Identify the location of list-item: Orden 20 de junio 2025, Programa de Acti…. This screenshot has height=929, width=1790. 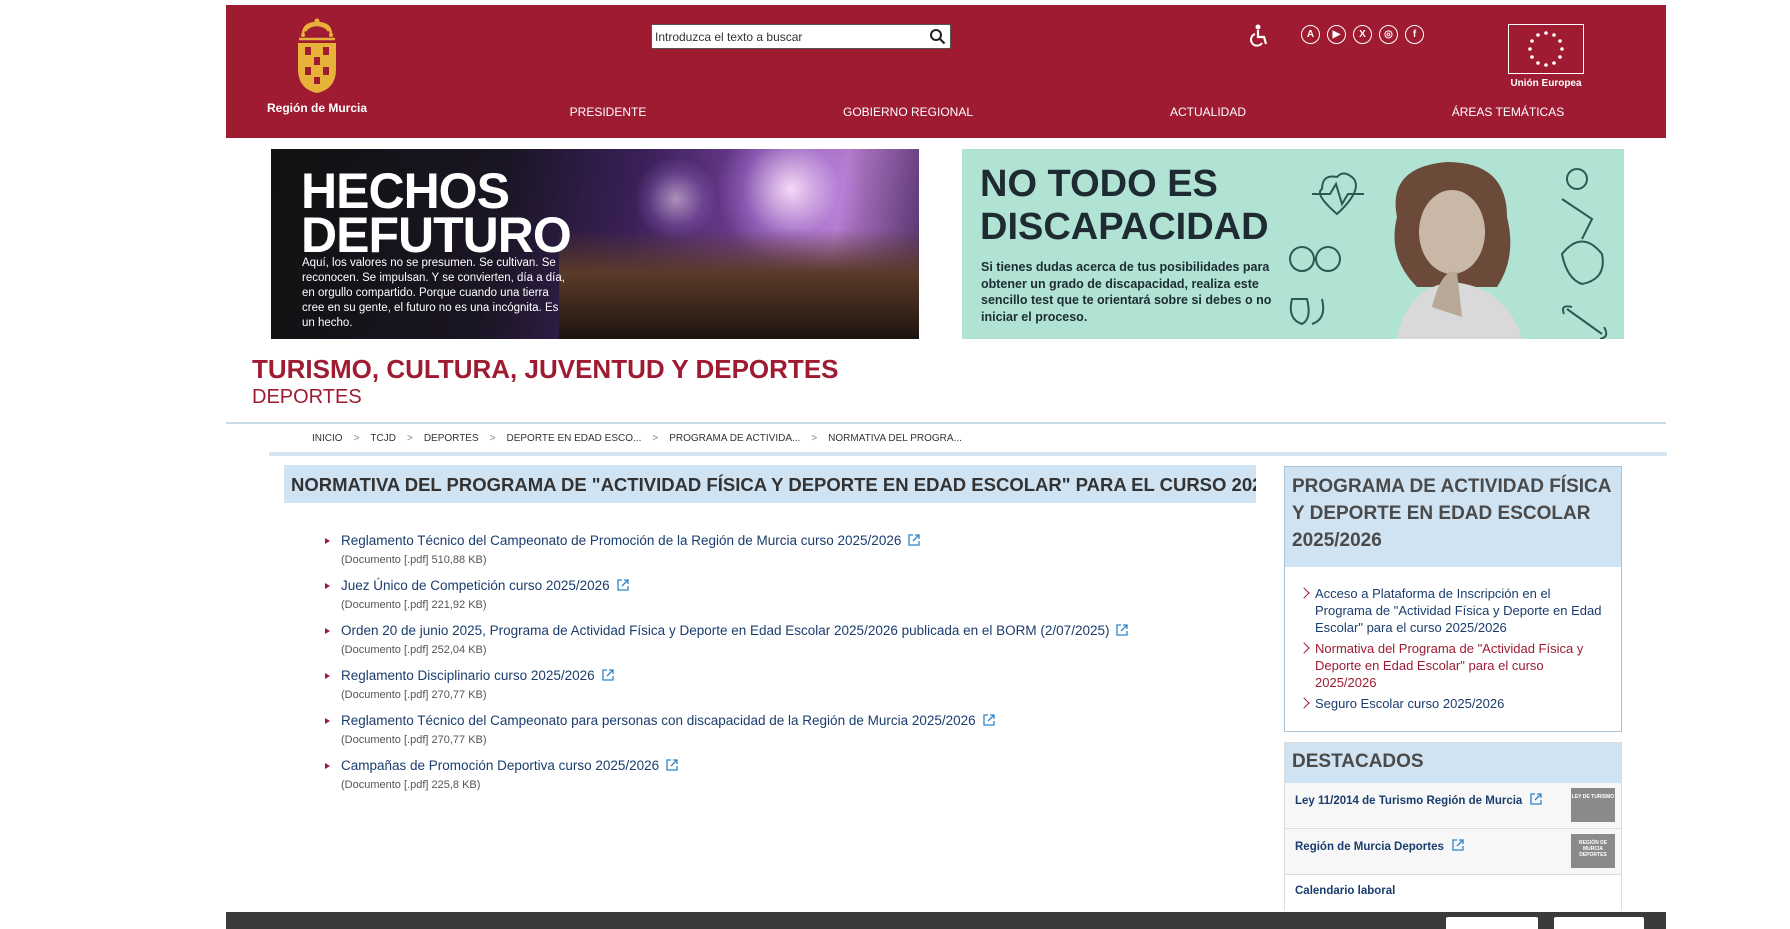
(725, 644).